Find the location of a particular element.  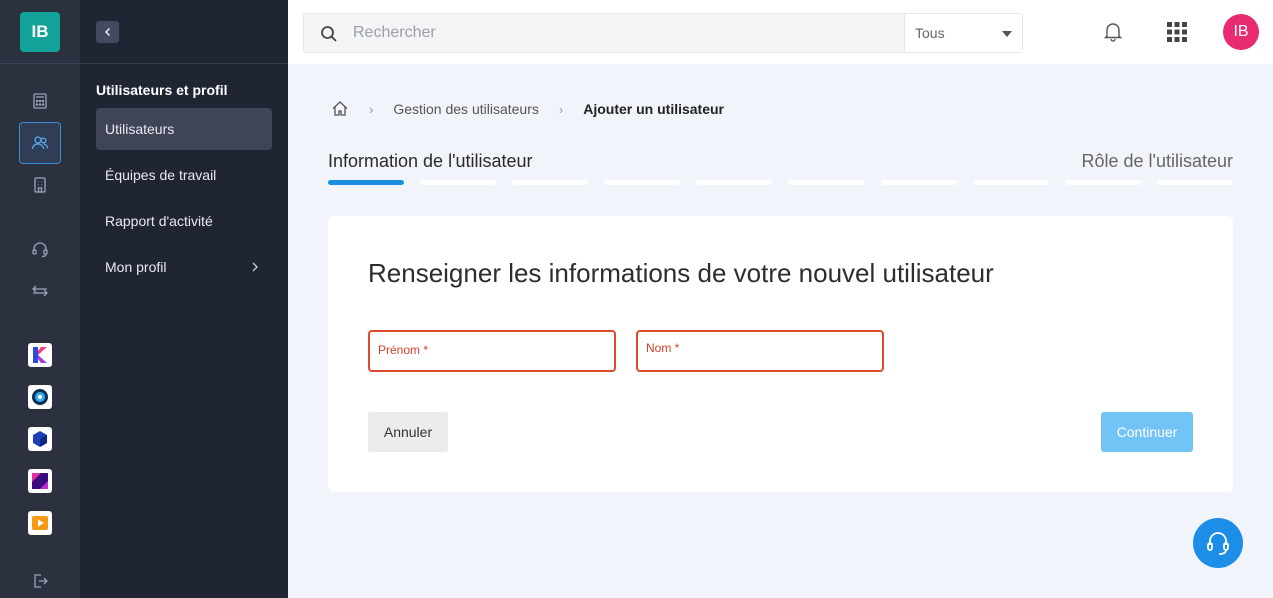

topbar: Tous IB is located at coordinates (780, 32).